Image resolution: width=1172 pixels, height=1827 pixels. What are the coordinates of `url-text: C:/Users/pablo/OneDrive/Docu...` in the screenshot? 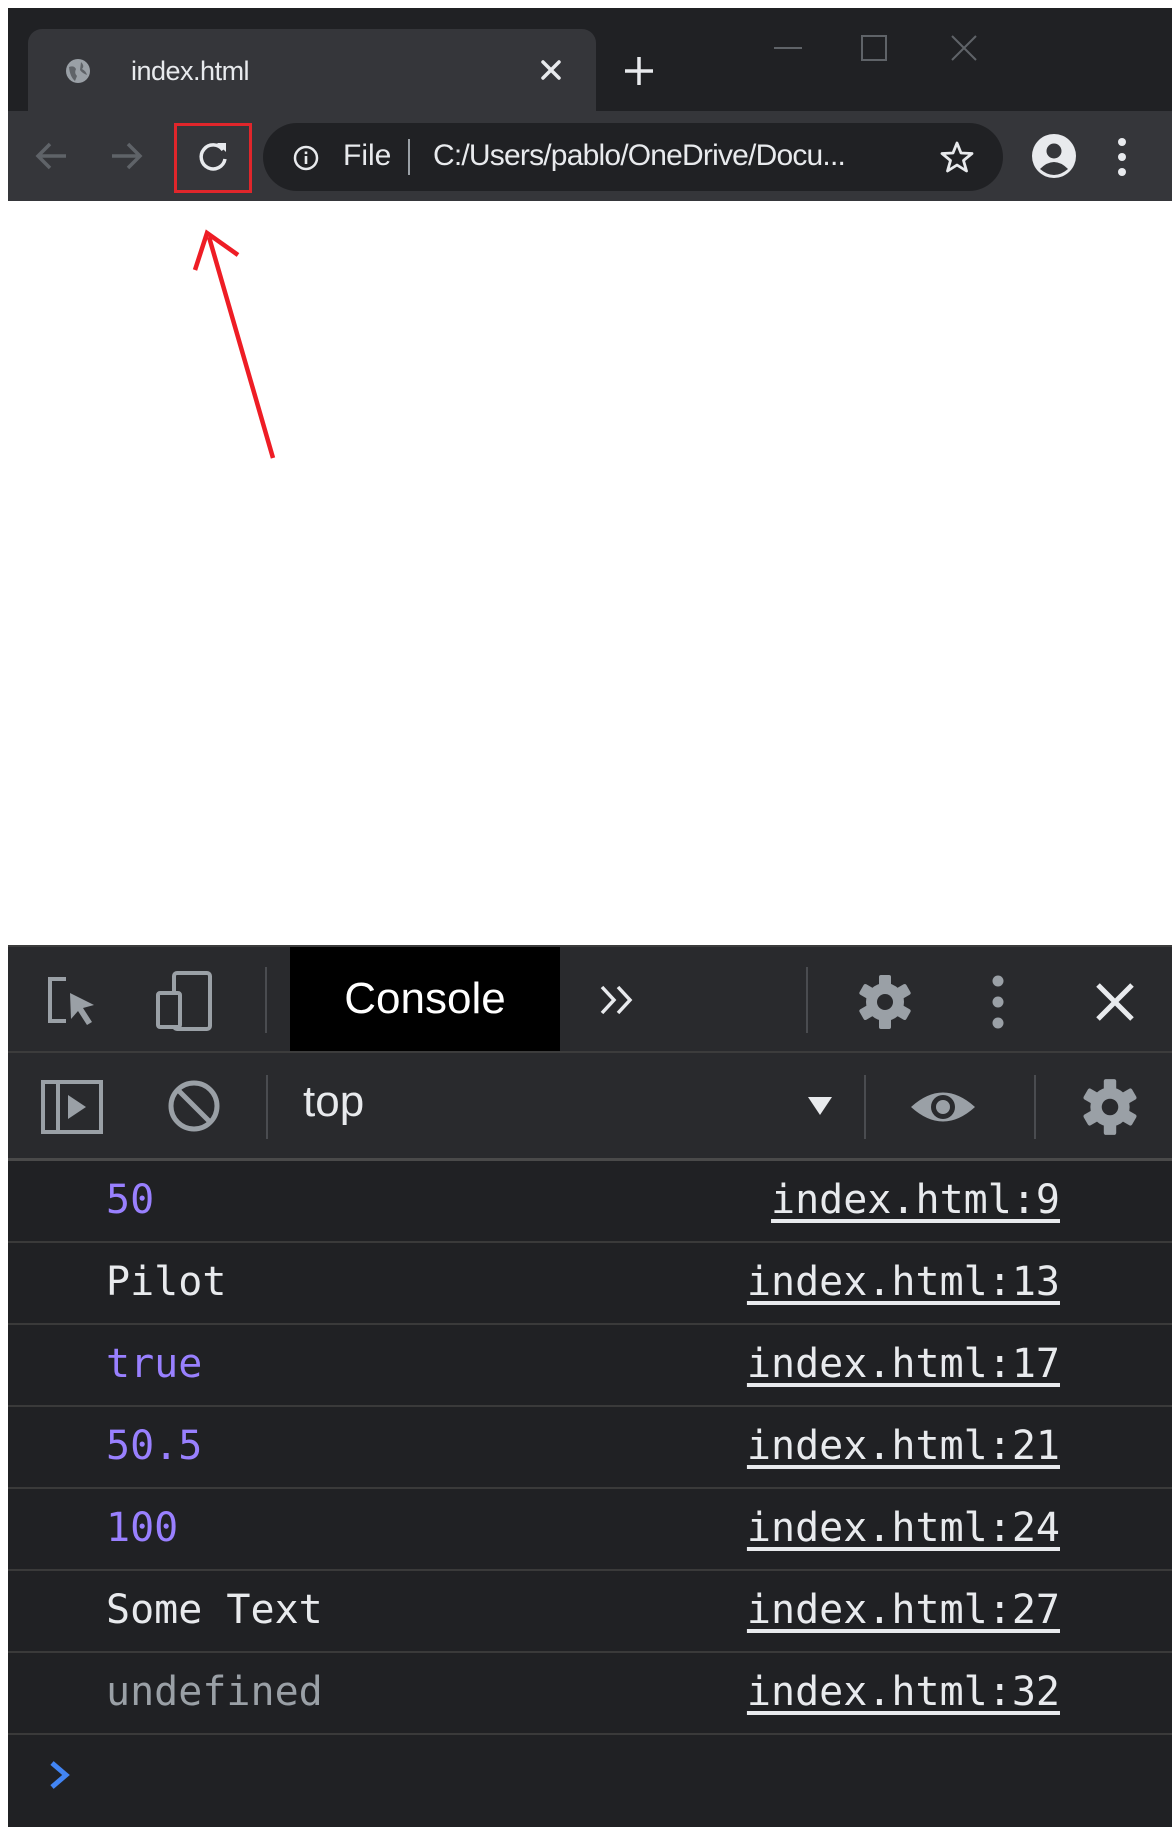 It's located at (639, 156).